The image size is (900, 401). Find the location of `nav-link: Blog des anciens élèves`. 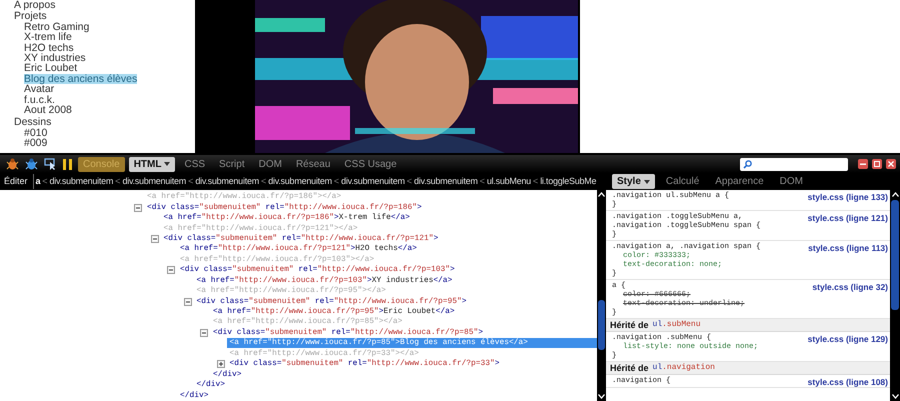

nav-link: Blog des anciens élèves is located at coordinates (81, 79).